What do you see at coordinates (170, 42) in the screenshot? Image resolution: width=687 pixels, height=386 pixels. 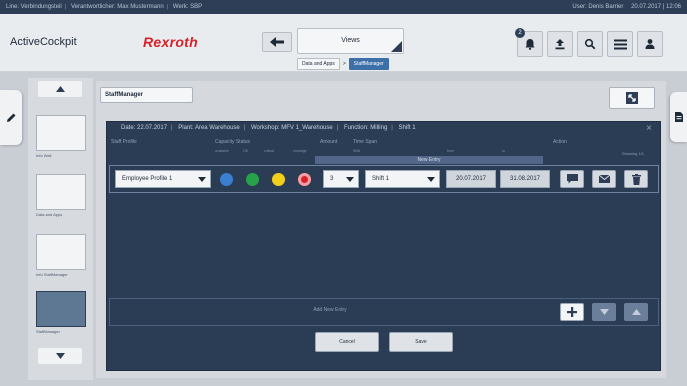 I see `brand-logo: Rexroth` at bounding box center [170, 42].